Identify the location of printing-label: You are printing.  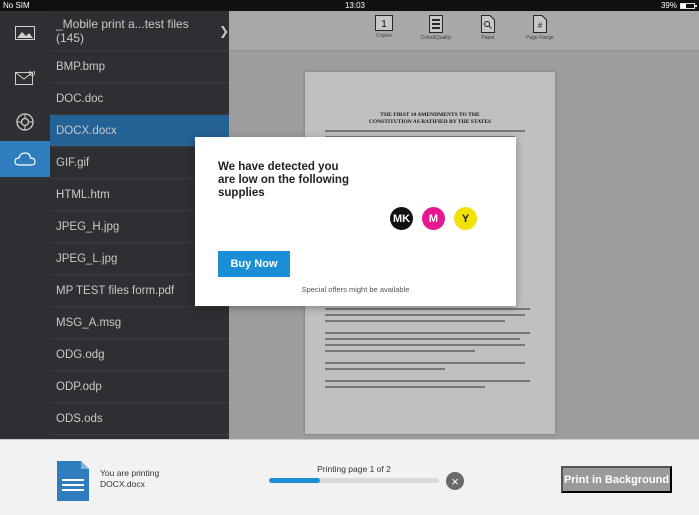
(130, 473).